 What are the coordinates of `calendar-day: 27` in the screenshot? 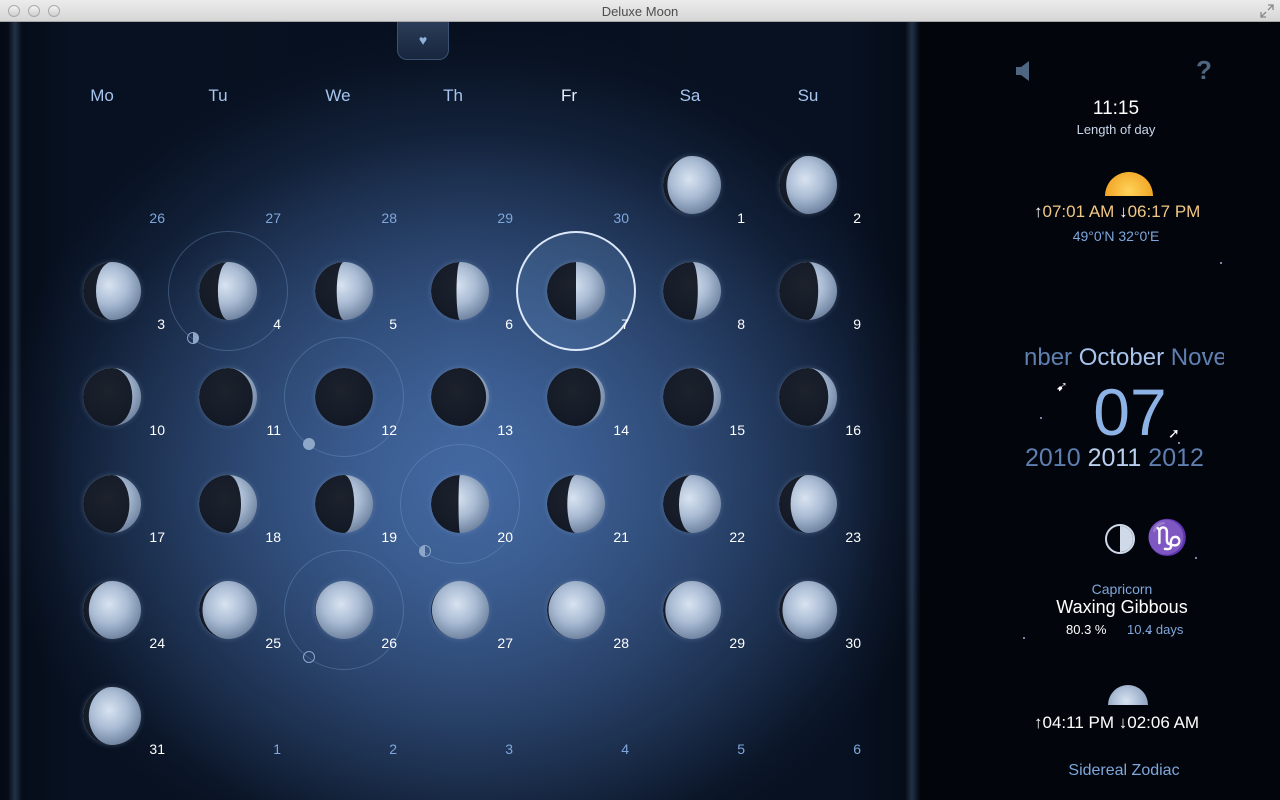 It's located at (463, 624).